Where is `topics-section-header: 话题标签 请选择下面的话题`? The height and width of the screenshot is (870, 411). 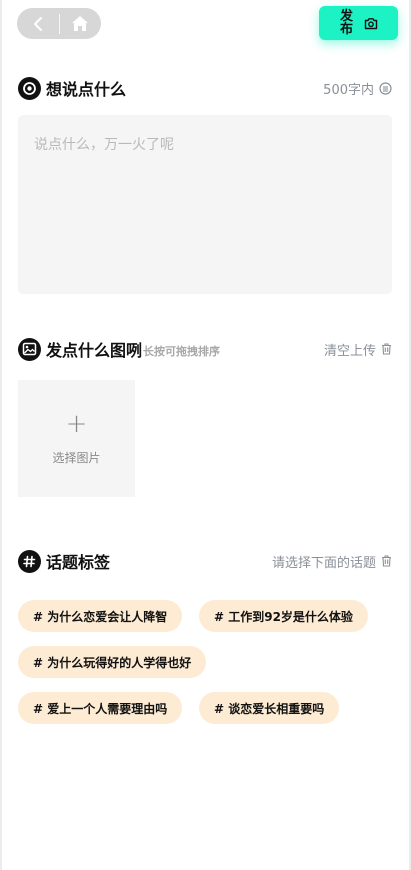 topics-section-header: 话题标签 请选择下面的话题 is located at coordinates (205, 561).